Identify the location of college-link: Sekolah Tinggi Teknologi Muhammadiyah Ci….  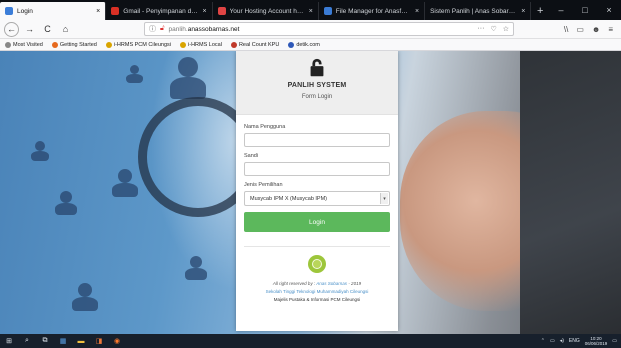
(317, 291).